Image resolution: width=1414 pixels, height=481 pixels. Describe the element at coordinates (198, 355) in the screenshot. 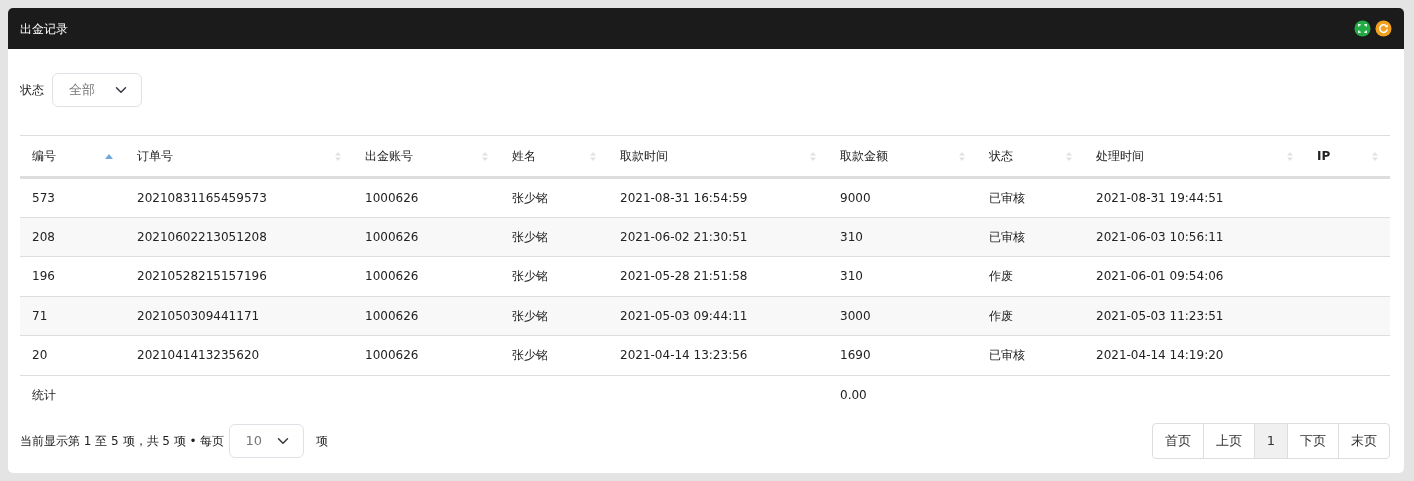

I see `table-cell: 2021041413235620` at that location.